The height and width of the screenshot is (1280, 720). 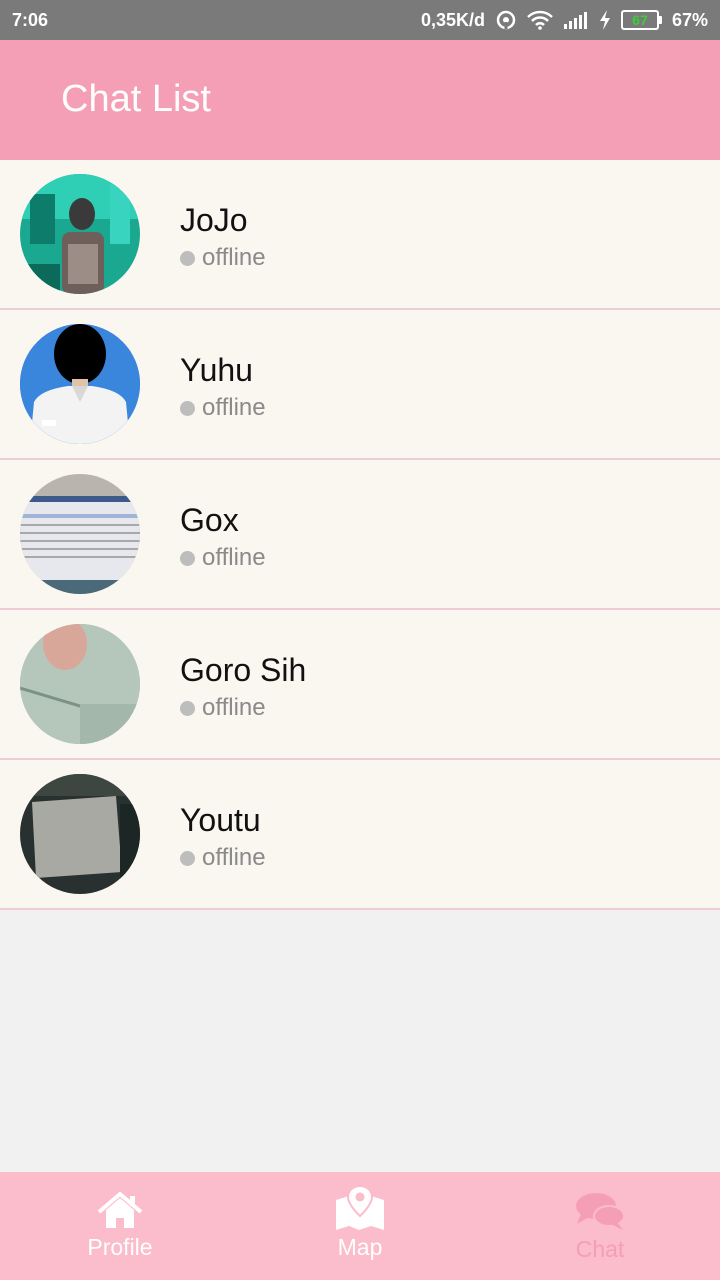 What do you see at coordinates (120, 1211) in the screenshot?
I see `home-icon` at bounding box center [120, 1211].